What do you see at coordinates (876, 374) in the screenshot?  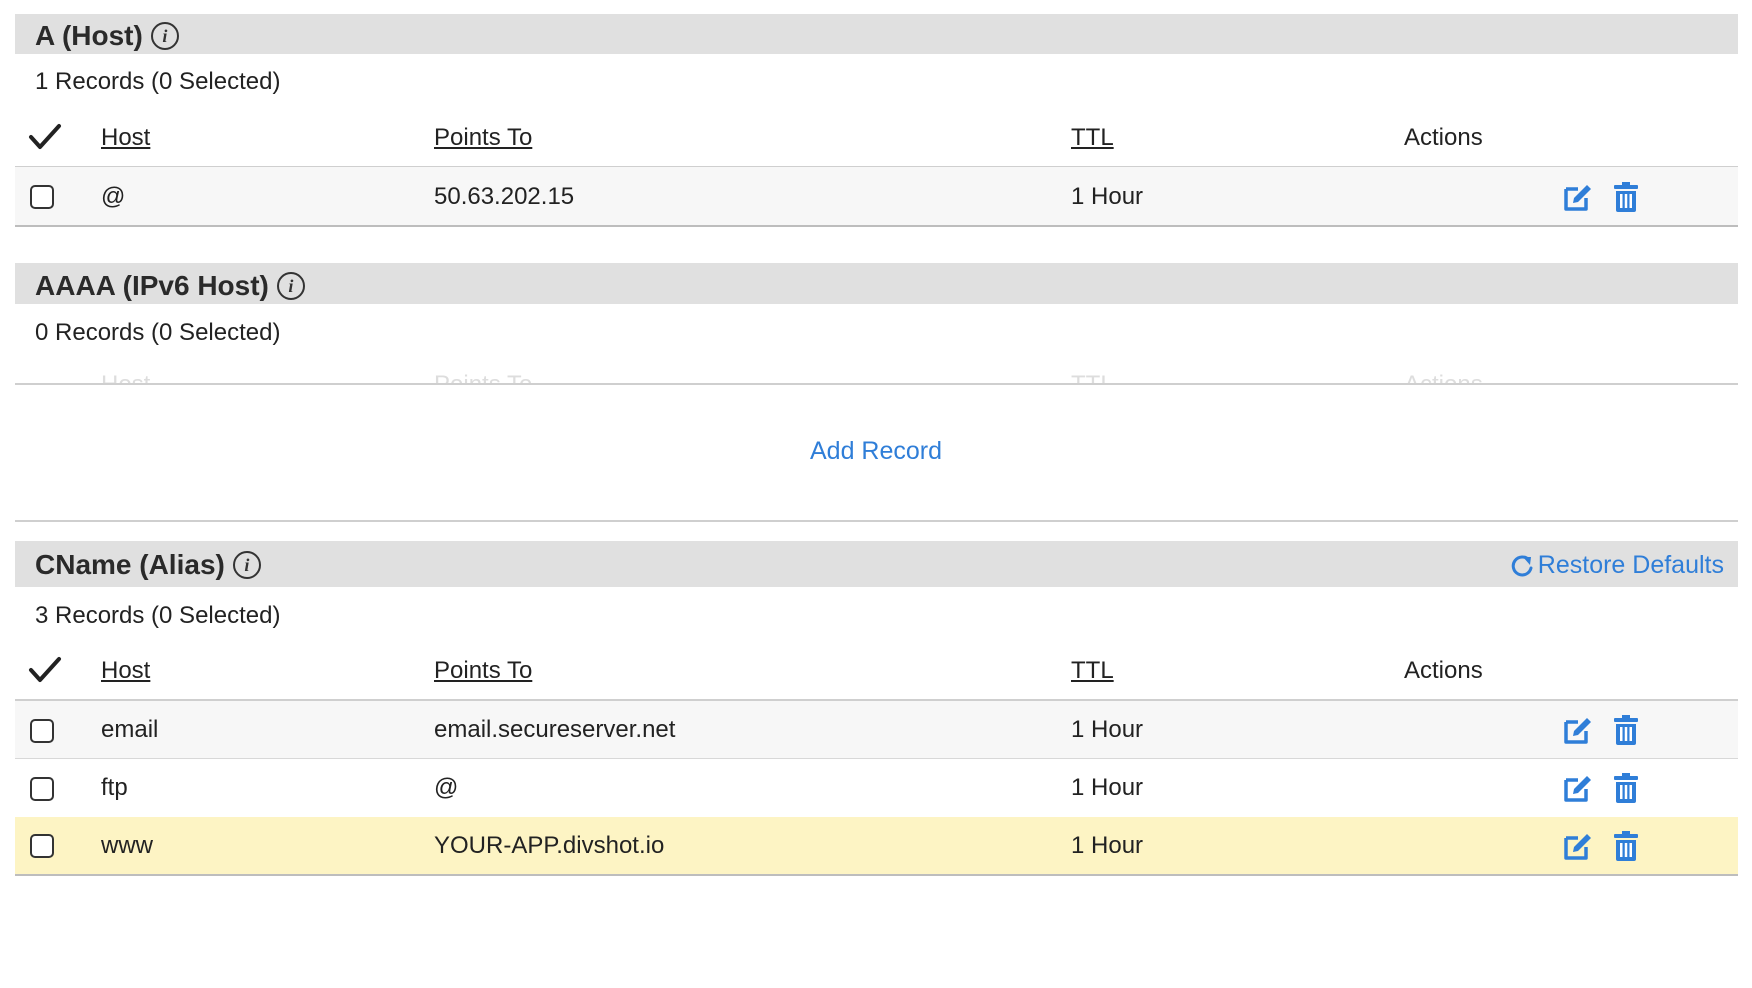 I see `aaaa-table-header-faded: Host Points To TTL Actions` at bounding box center [876, 374].